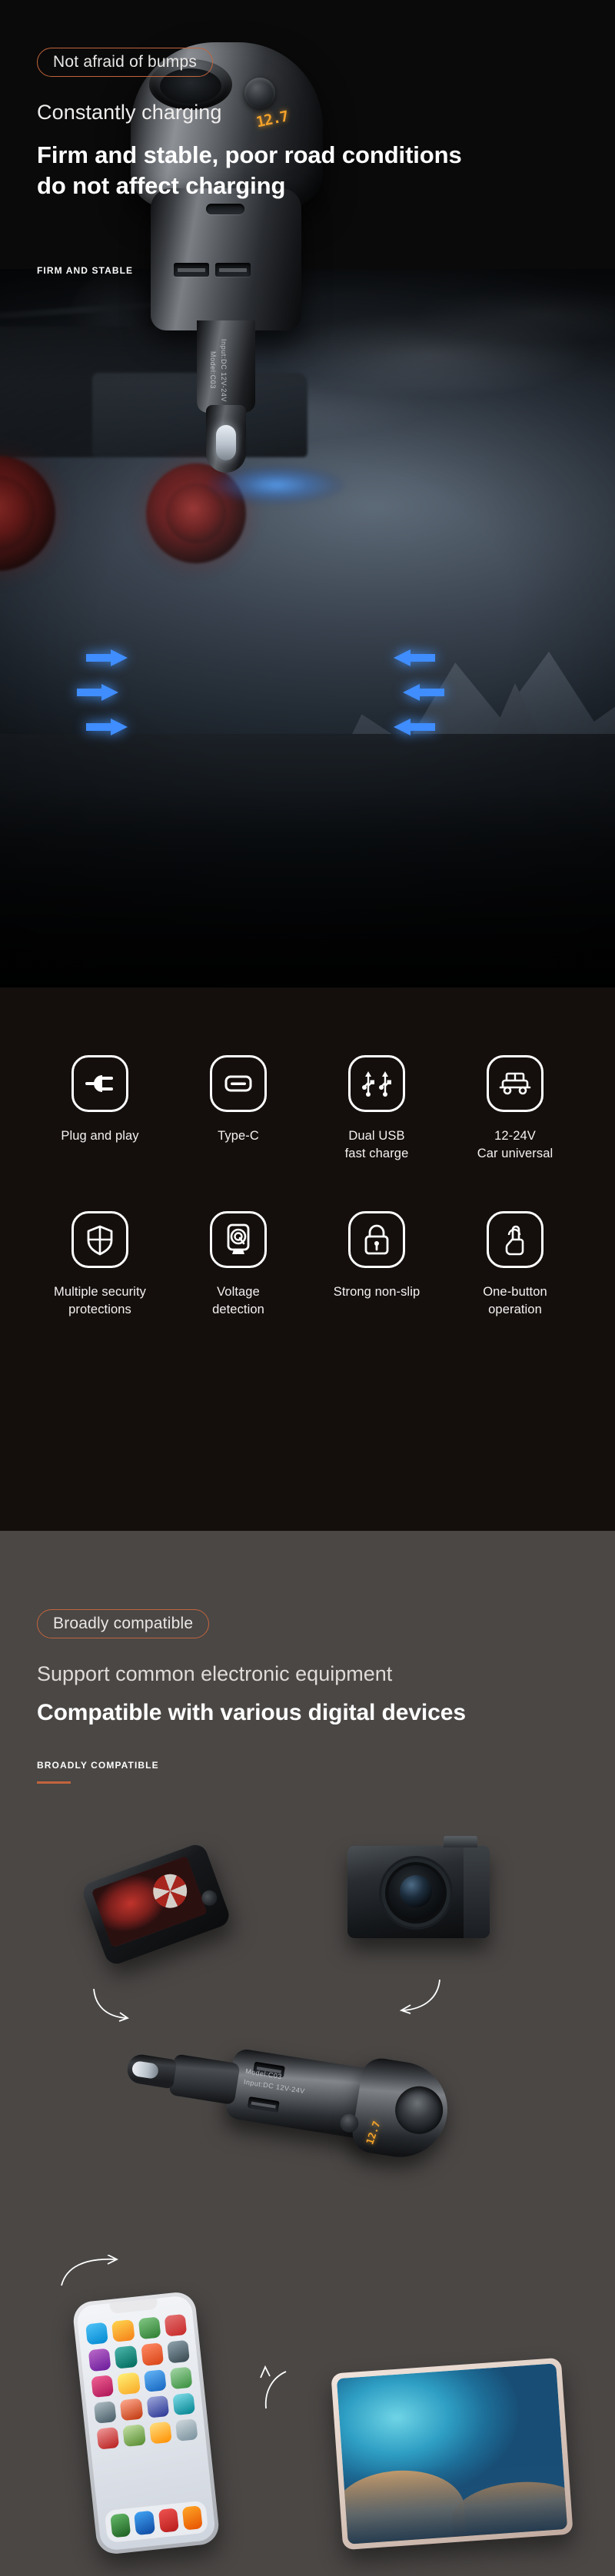 This screenshot has width=615, height=2576. I want to click on charger-plug-tip, so click(226, 439).